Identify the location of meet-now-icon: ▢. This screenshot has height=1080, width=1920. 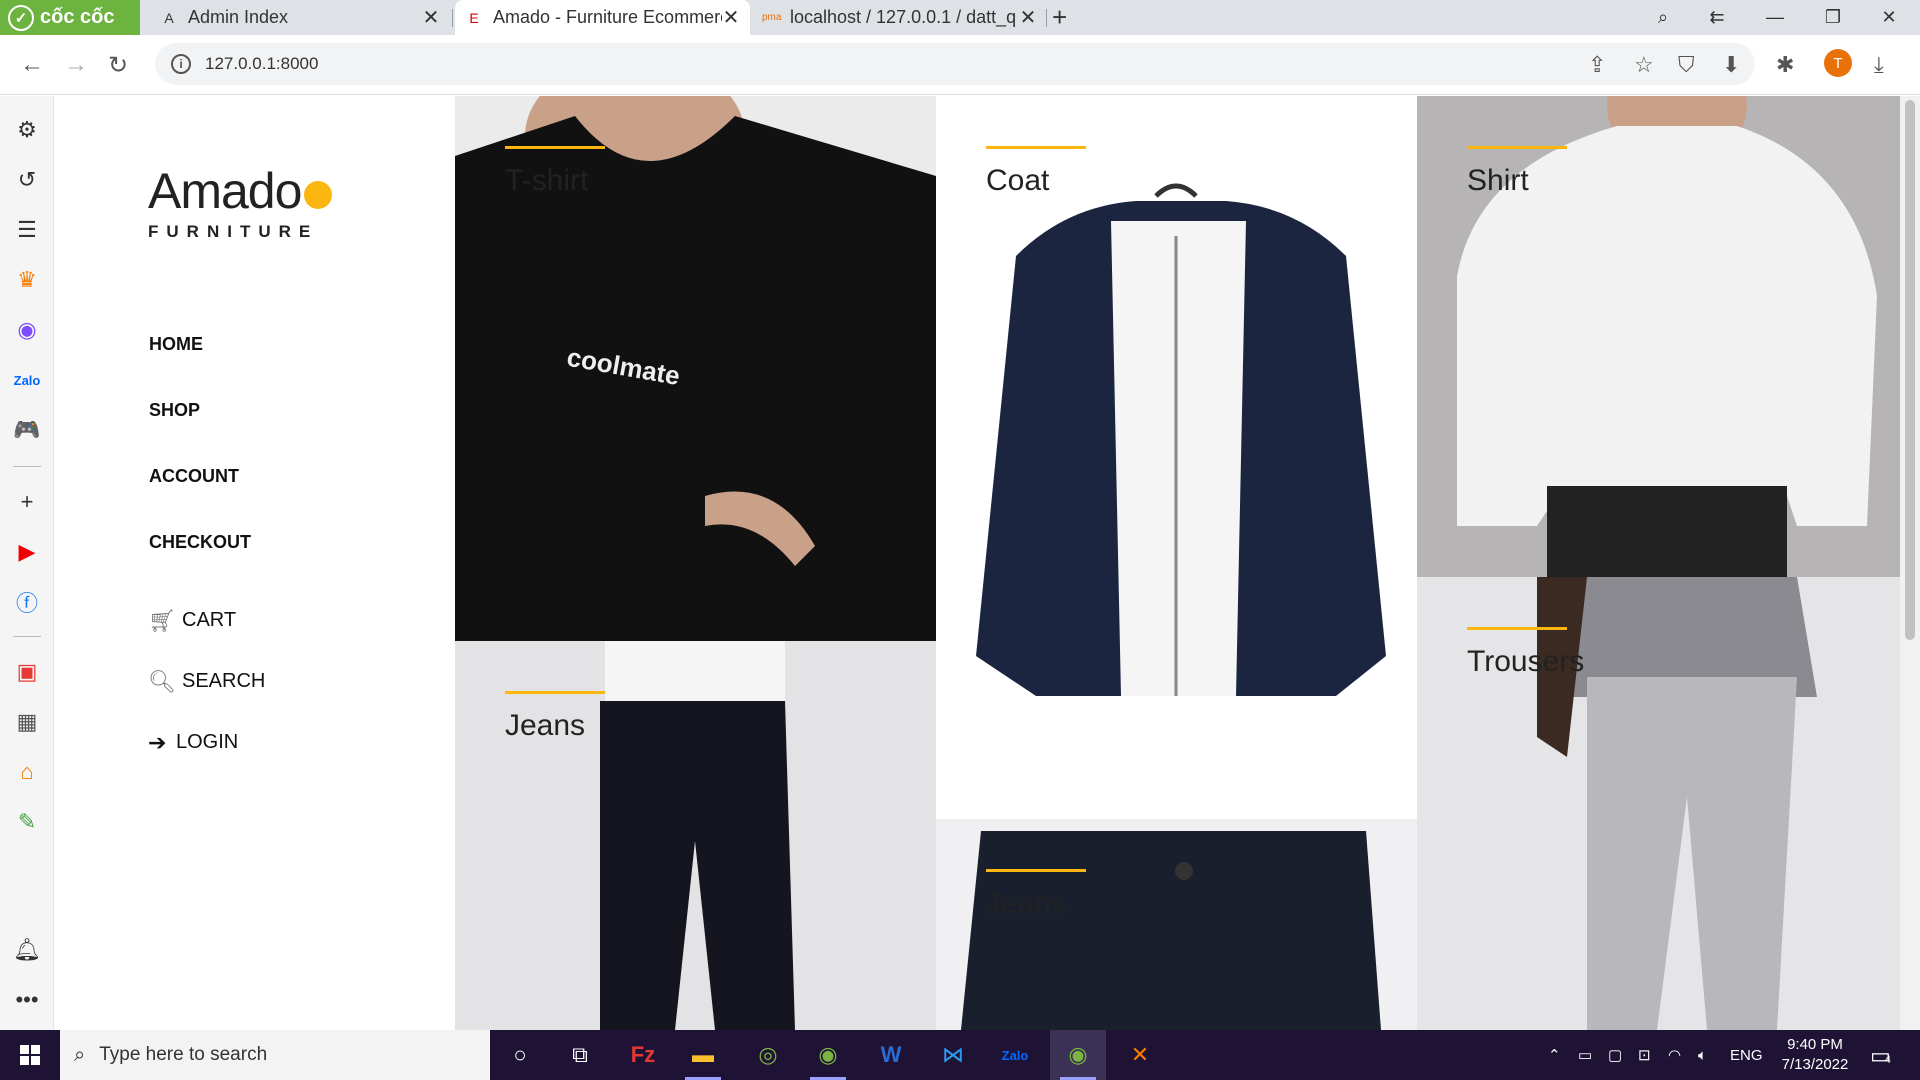
(1615, 1055).